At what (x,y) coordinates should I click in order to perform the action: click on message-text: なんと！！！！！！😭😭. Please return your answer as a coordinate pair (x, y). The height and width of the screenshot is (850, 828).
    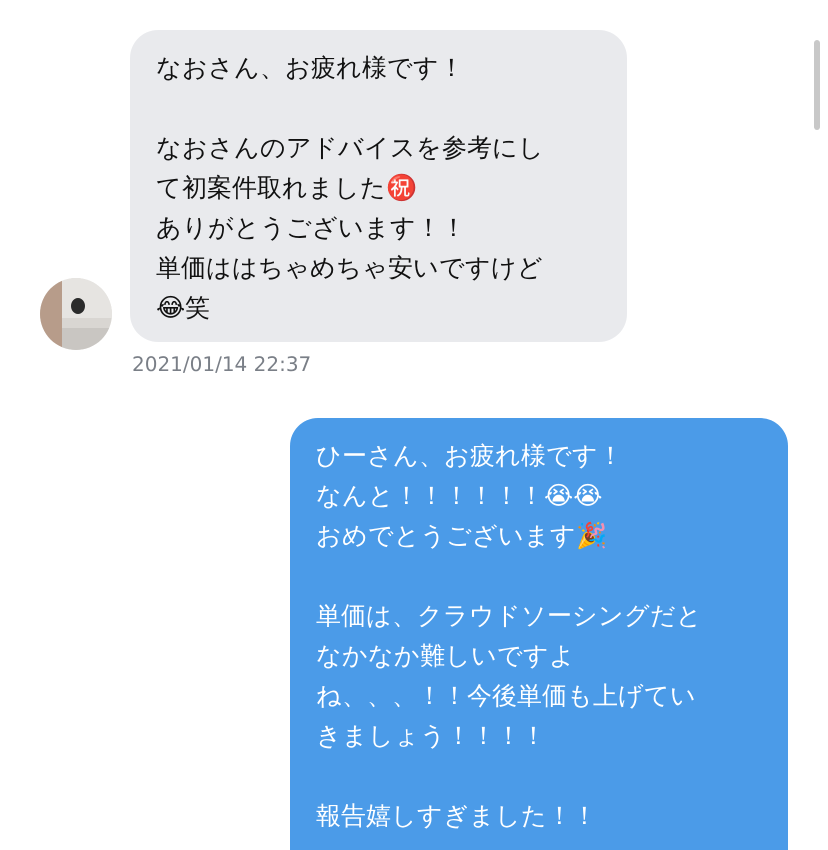
    Looking at the image, I should click on (459, 496).